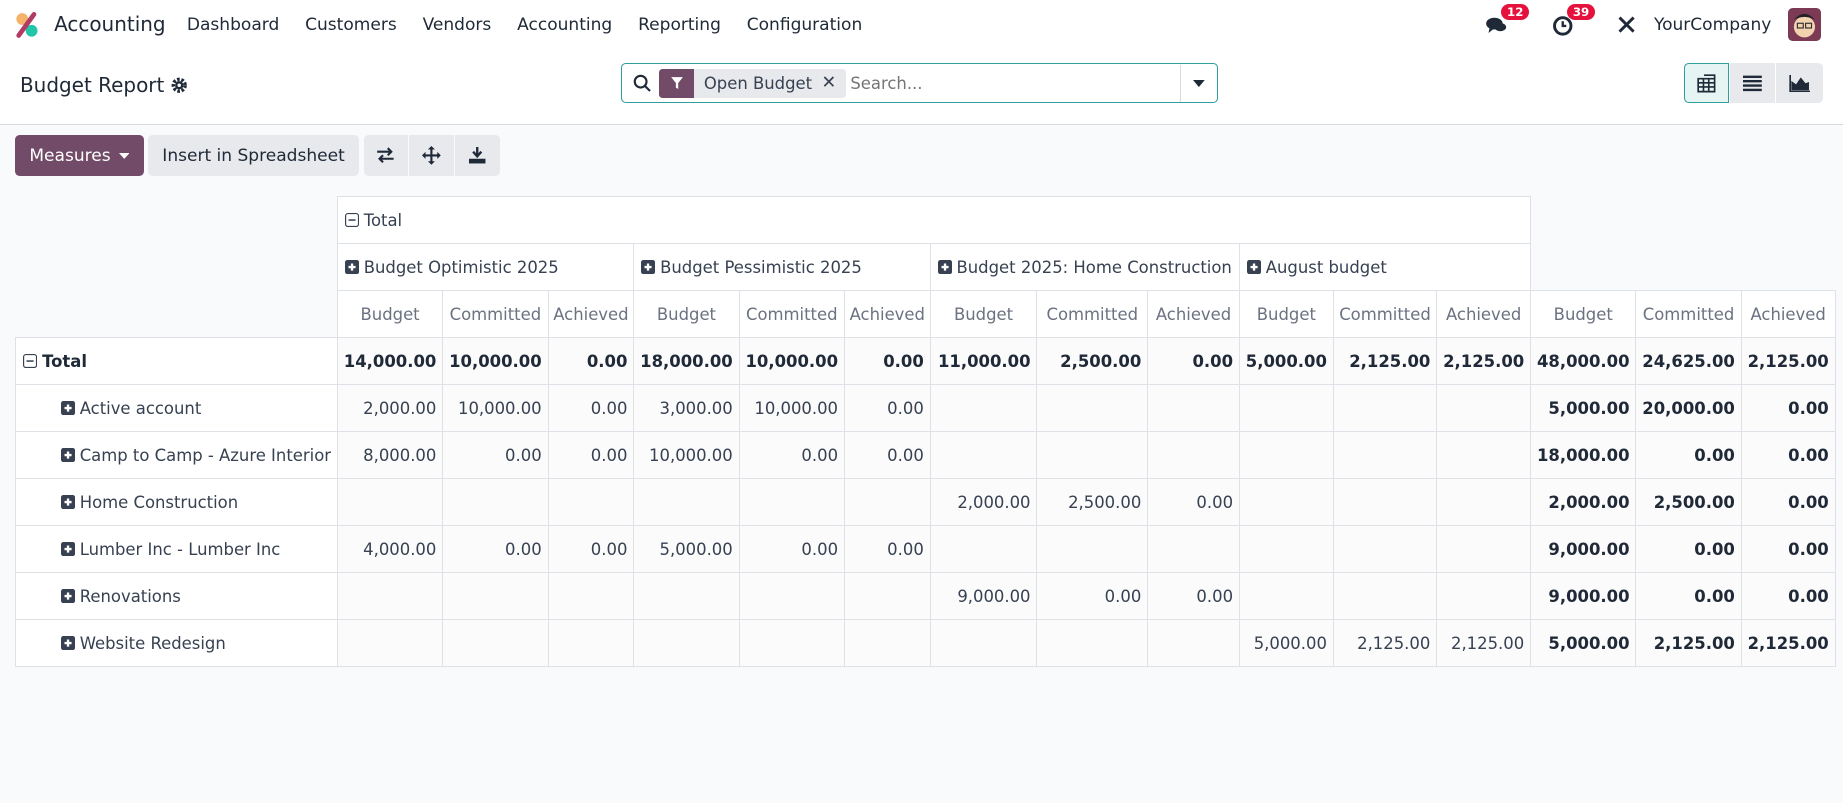 Image resolution: width=1843 pixels, height=803 pixels. Describe the element at coordinates (110, 24) in the screenshot. I see `app-name: Accounting` at that location.